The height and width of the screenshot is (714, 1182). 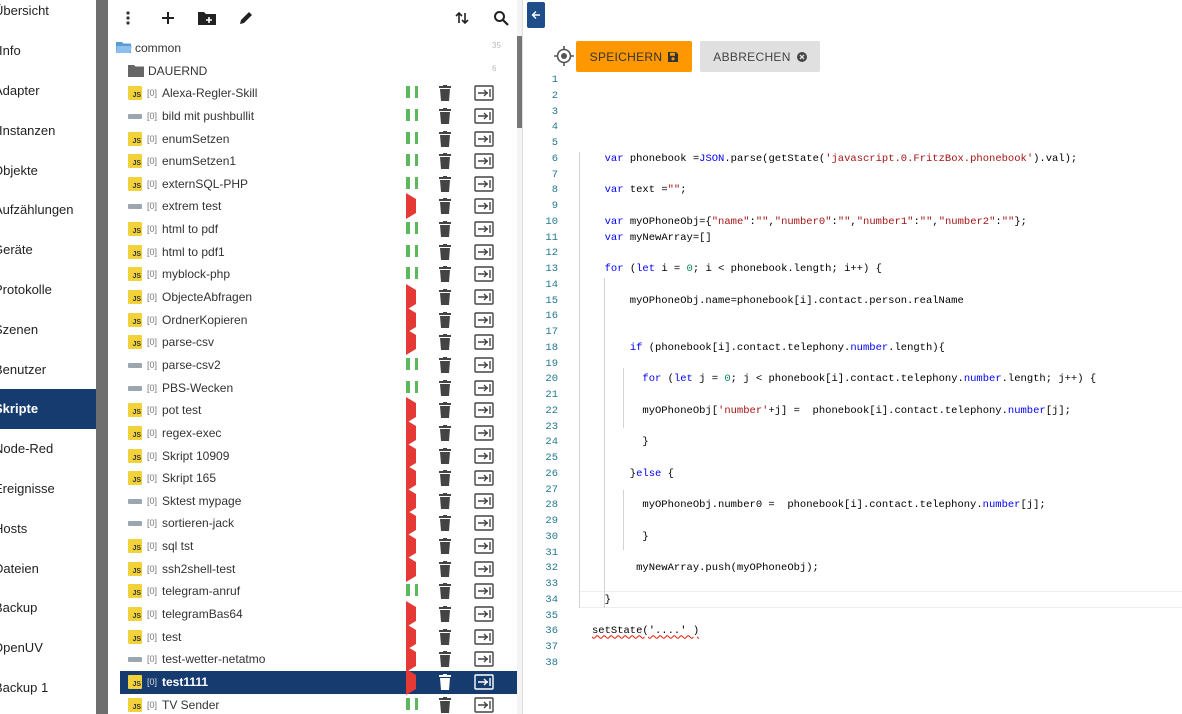 I want to click on script-row: JS [0] OrdnerKopieren, so click(x=313, y=319).